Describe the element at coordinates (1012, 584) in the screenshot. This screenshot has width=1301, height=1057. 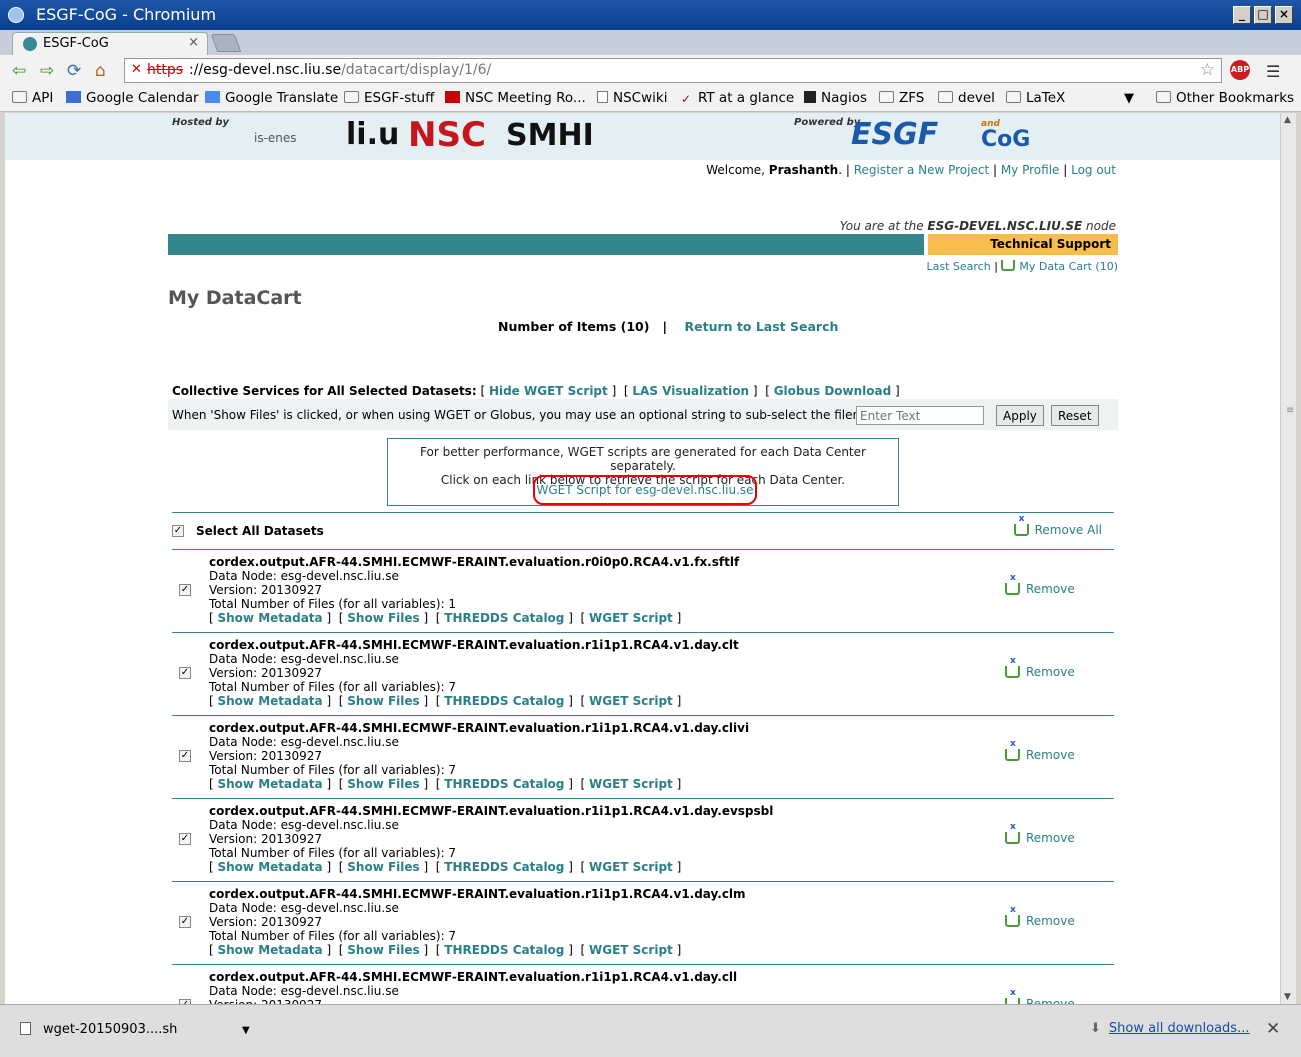
I see `cart-remove-icon` at that location.